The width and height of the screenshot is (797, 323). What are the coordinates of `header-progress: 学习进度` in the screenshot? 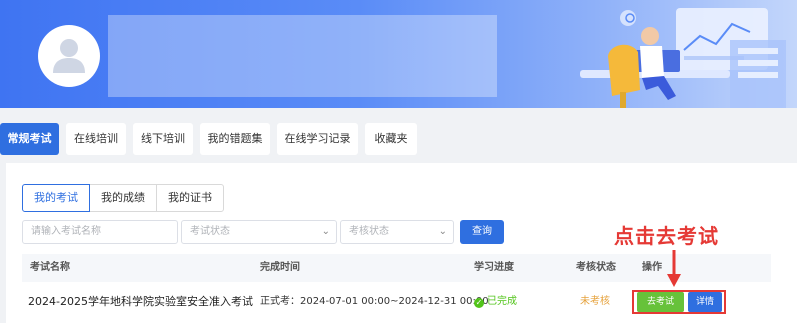 It's located at (494, 267).